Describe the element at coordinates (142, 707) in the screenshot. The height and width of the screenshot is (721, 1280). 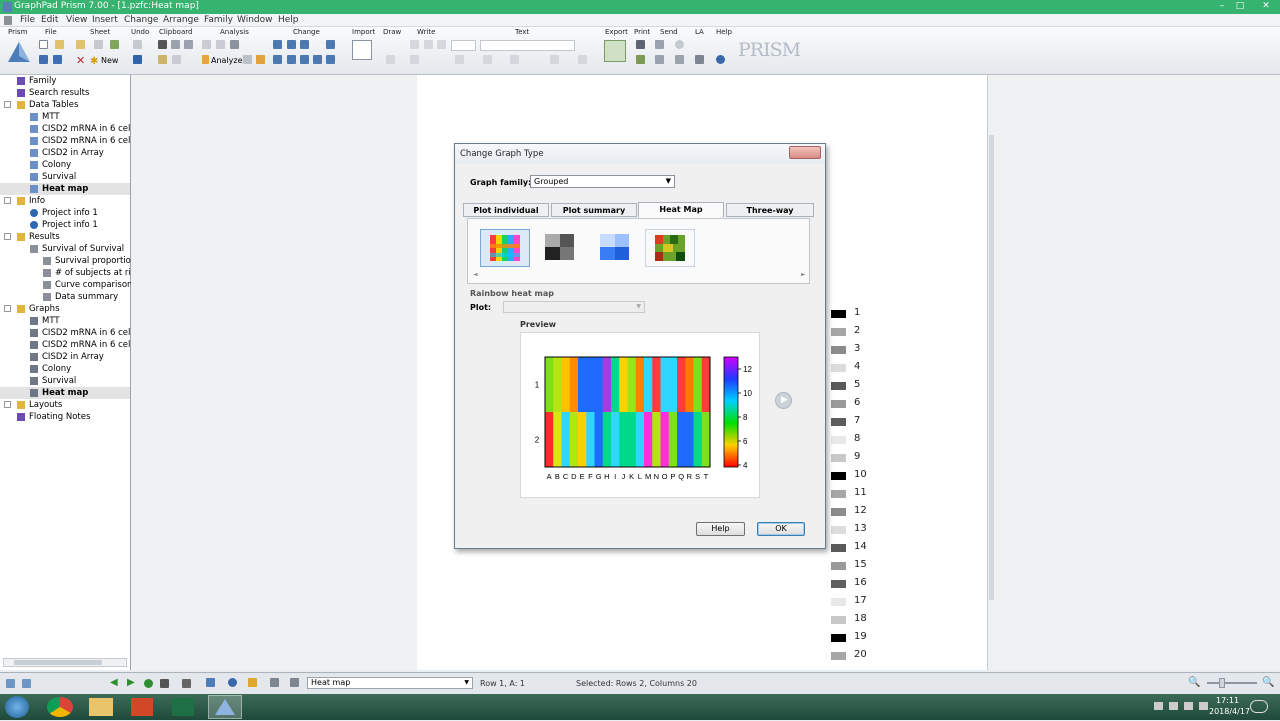
I see `powerpoint-taskbar-icon` at that location.